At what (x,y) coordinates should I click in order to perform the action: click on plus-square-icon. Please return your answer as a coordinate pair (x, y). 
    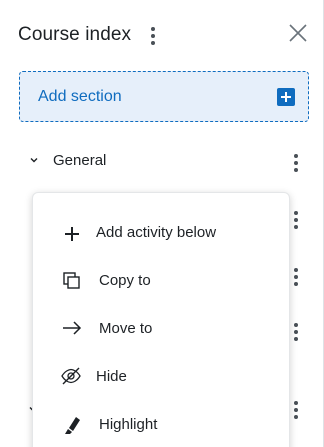
    Looking at the image, I should click on (286, 97).